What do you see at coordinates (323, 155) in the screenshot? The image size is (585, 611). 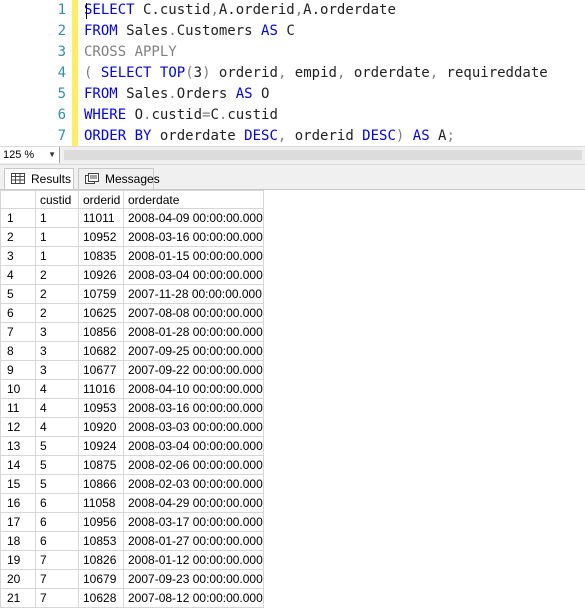 I see `horizontal-scrollbar` at bounding box center [323, 155].